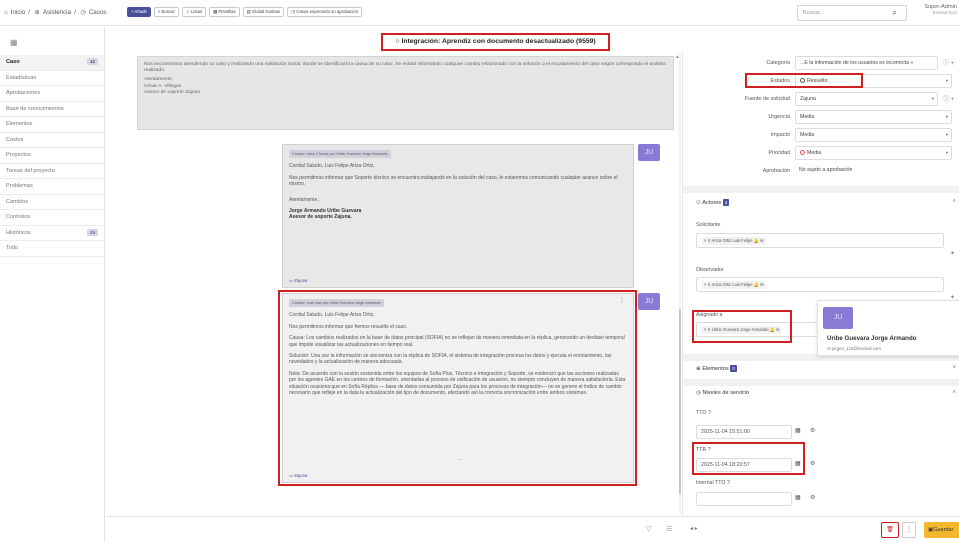  I want to click on grid-icon: ▦, so click(14, 42).